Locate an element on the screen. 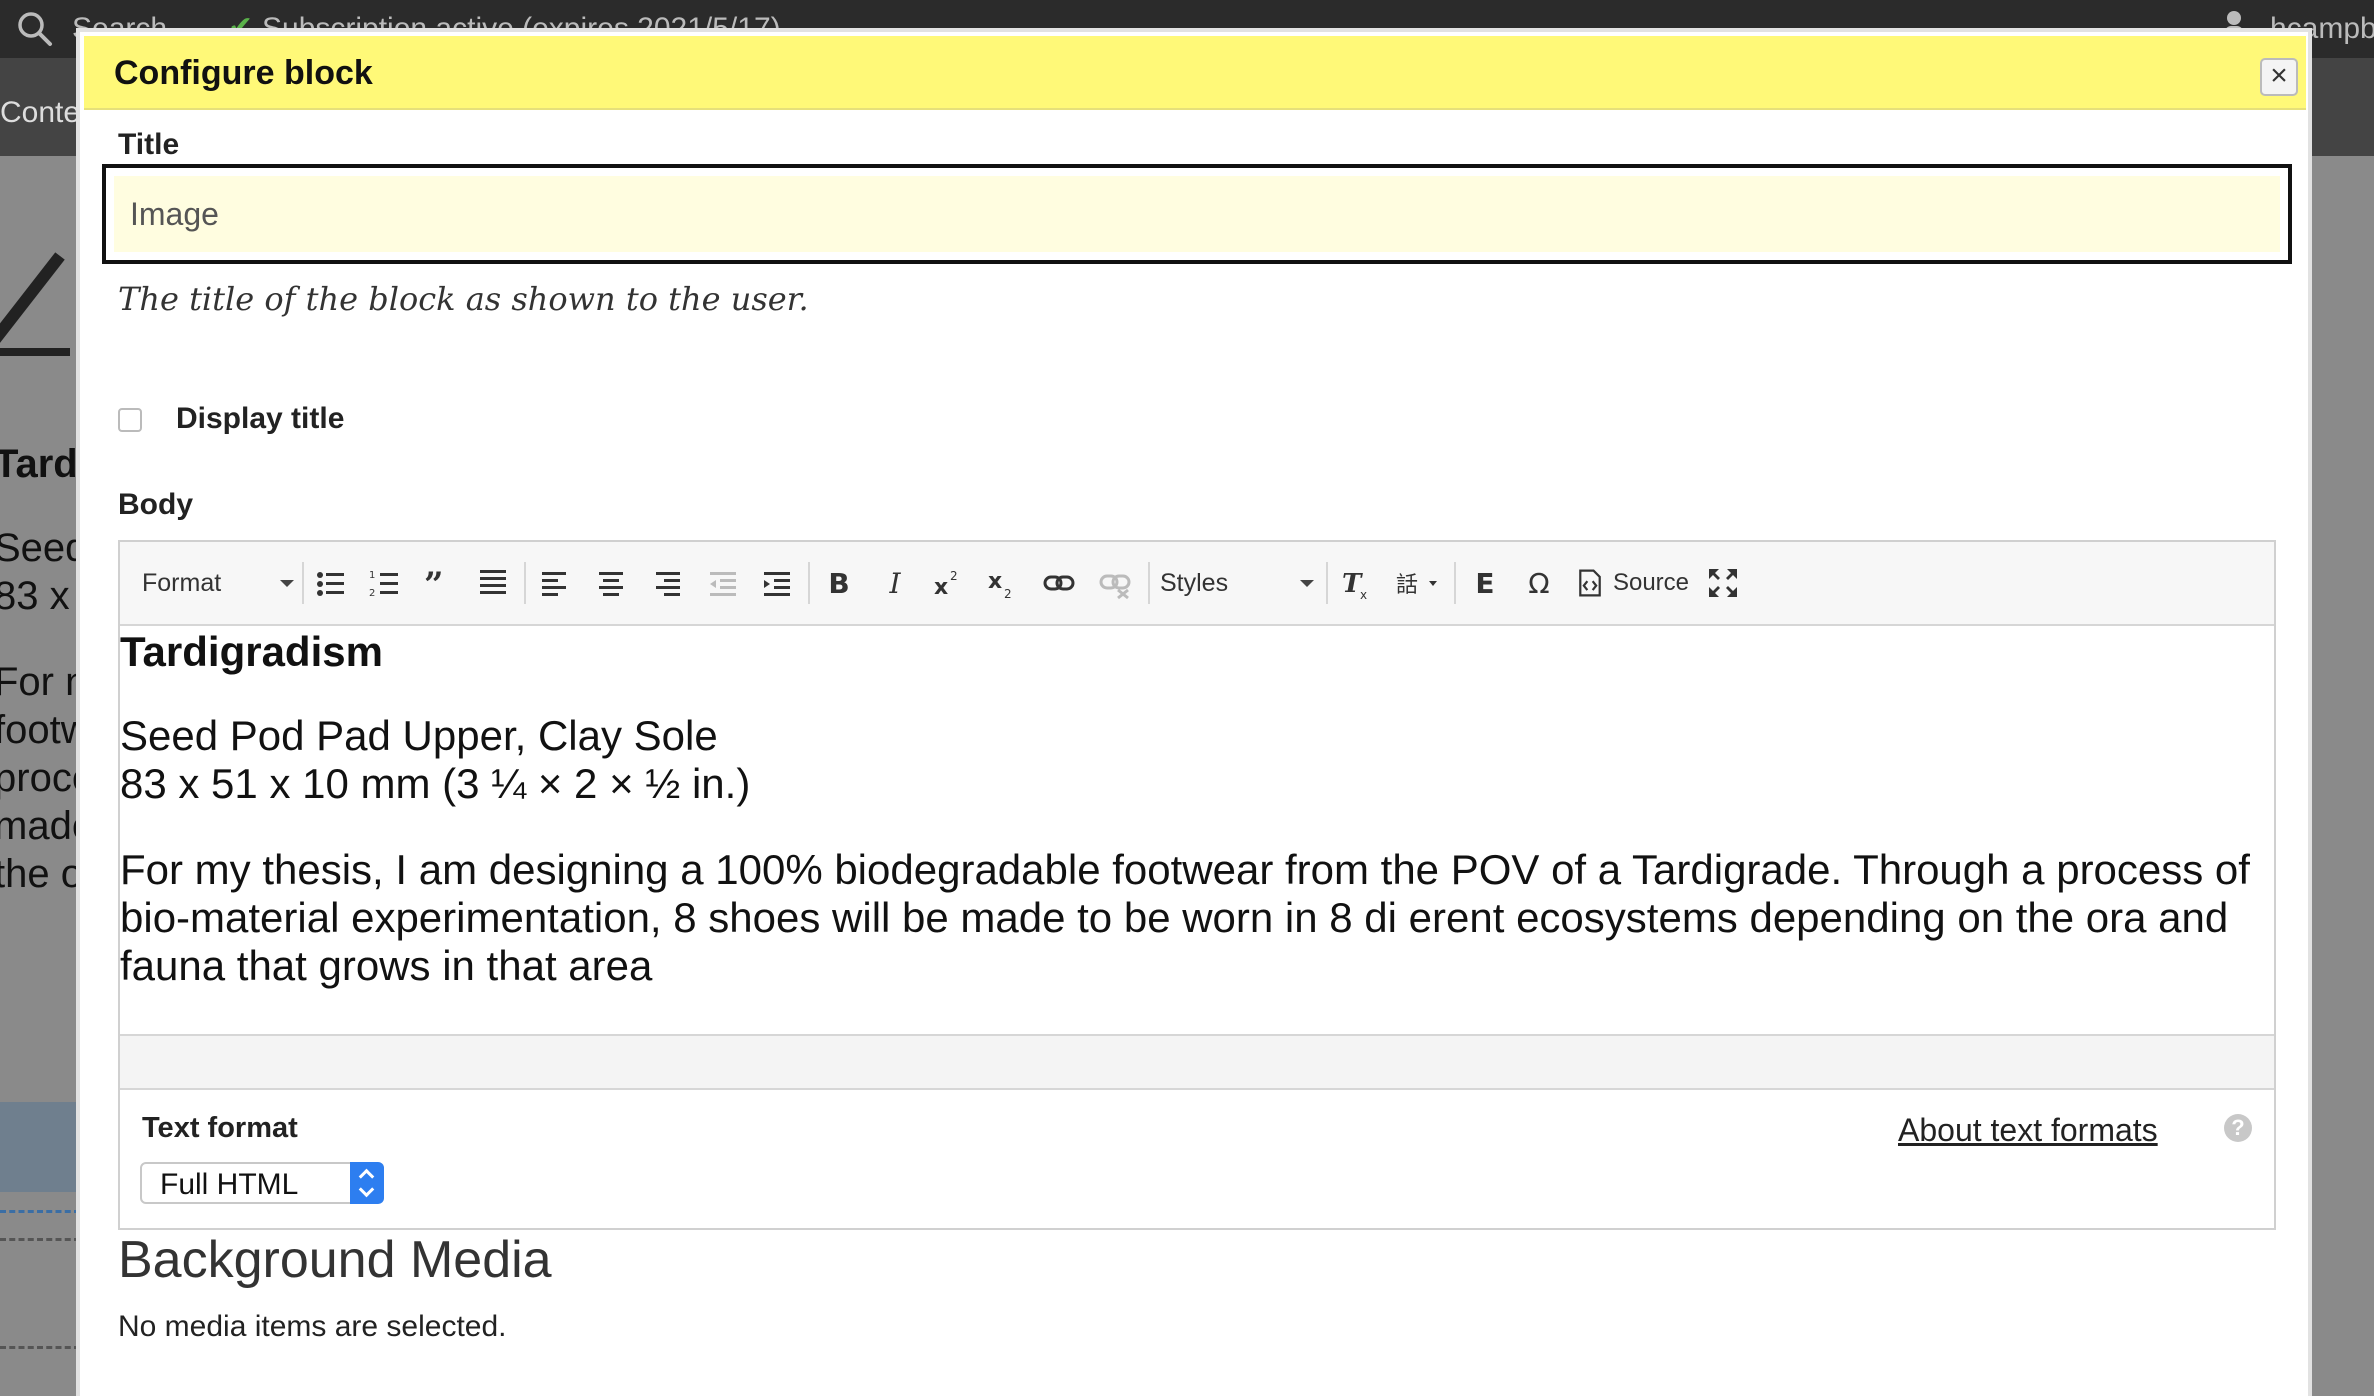 Image resolution: width=2374 pixels, height=1396 pixels. align-left-button is located at coordinates (555, 583).